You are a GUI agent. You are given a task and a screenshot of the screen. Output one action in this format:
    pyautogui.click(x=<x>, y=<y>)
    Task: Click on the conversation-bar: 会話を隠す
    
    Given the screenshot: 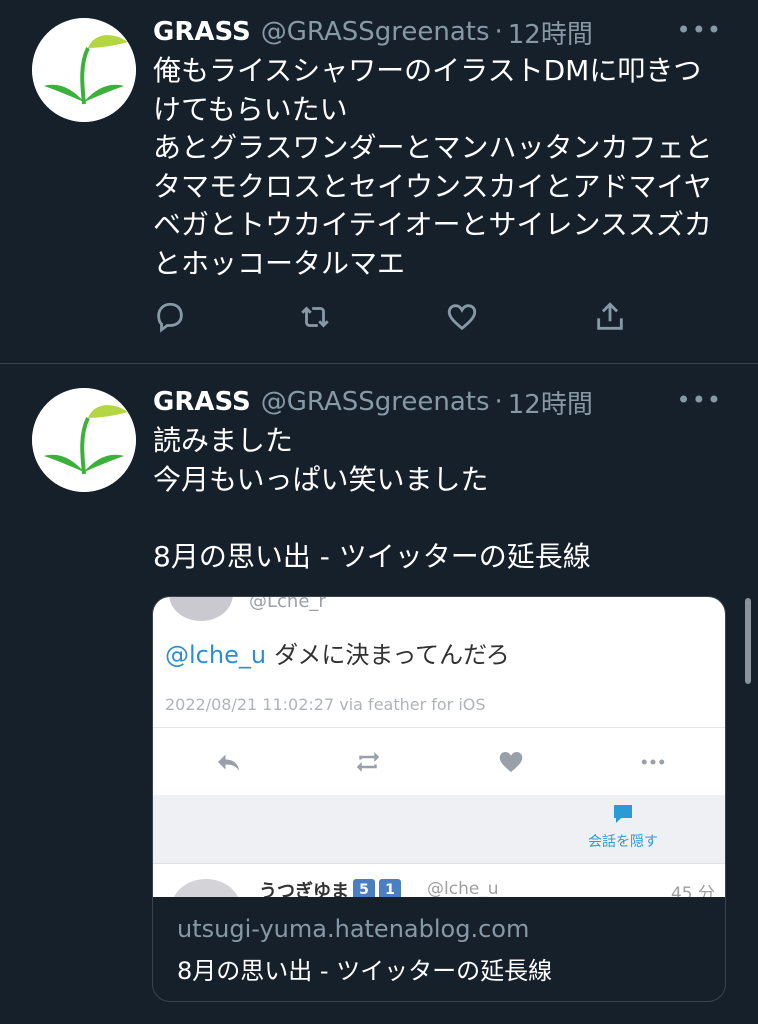 What is the action you would take?
    pyautogui.click(x=439, y=829)
    